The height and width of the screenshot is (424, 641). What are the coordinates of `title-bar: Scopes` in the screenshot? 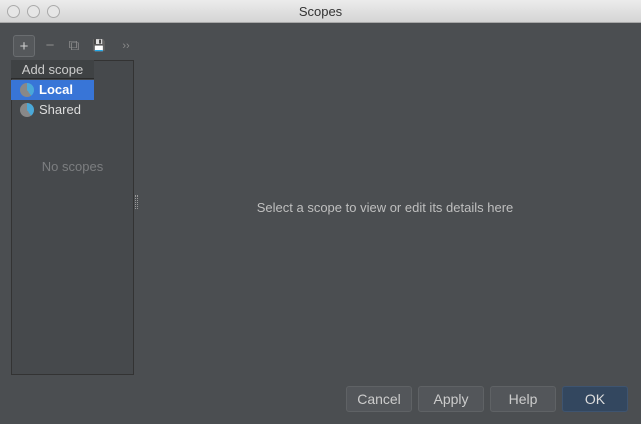 It's located at (320, 11).